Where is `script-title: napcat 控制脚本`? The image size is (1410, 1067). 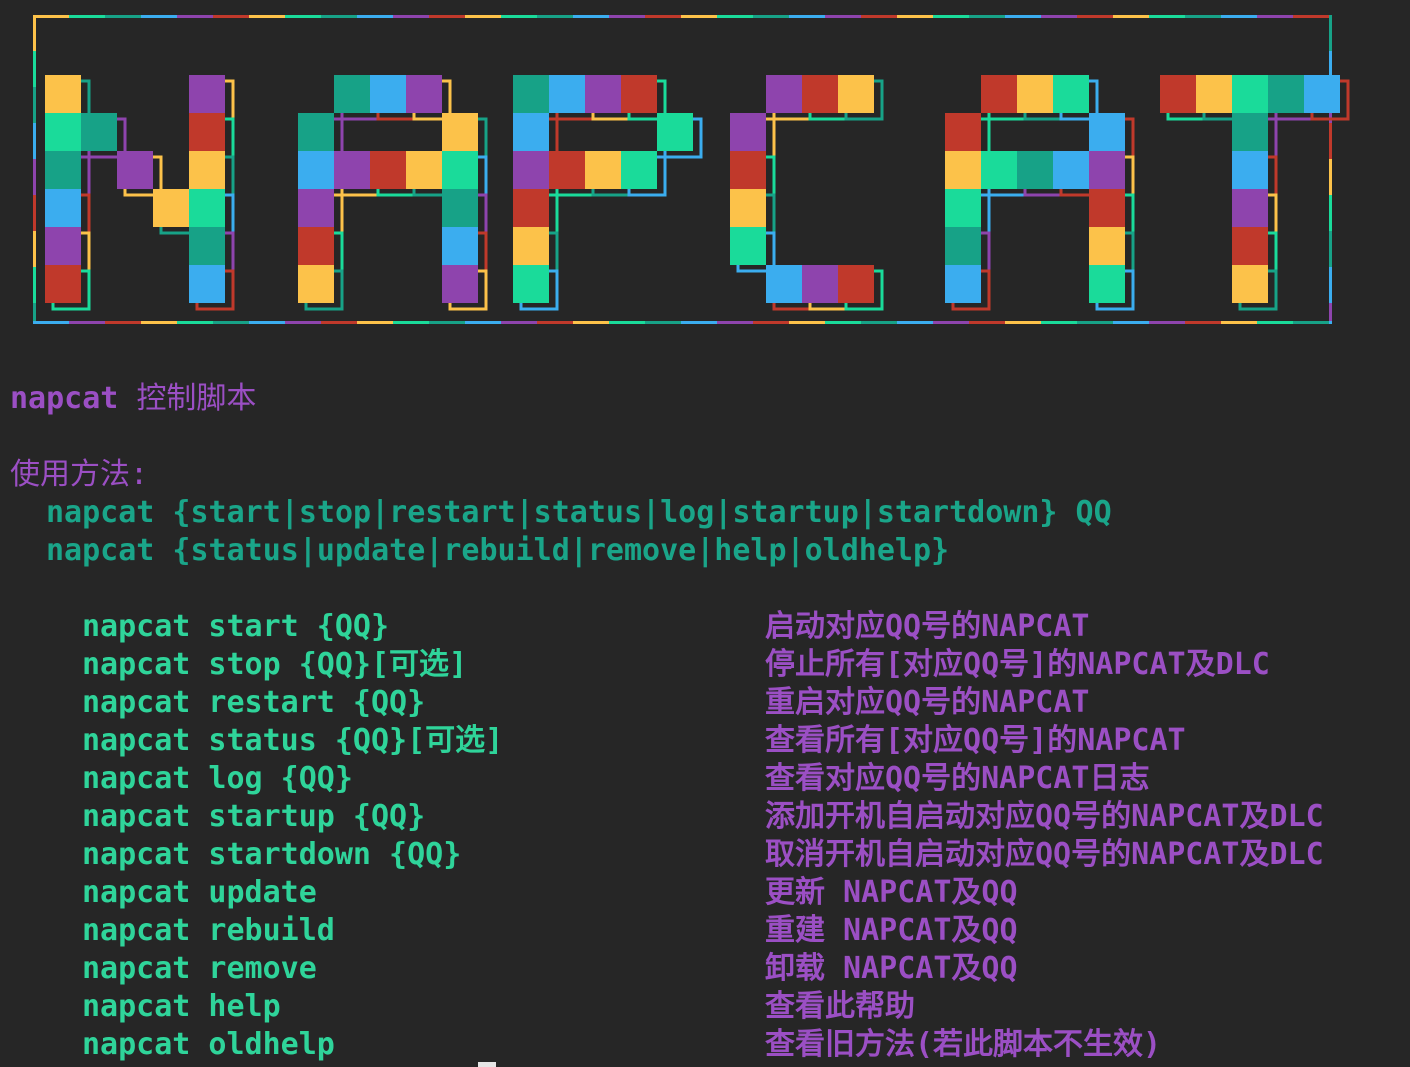
script-title: napcat 控制脚本 is located at coordinates (133, 399).